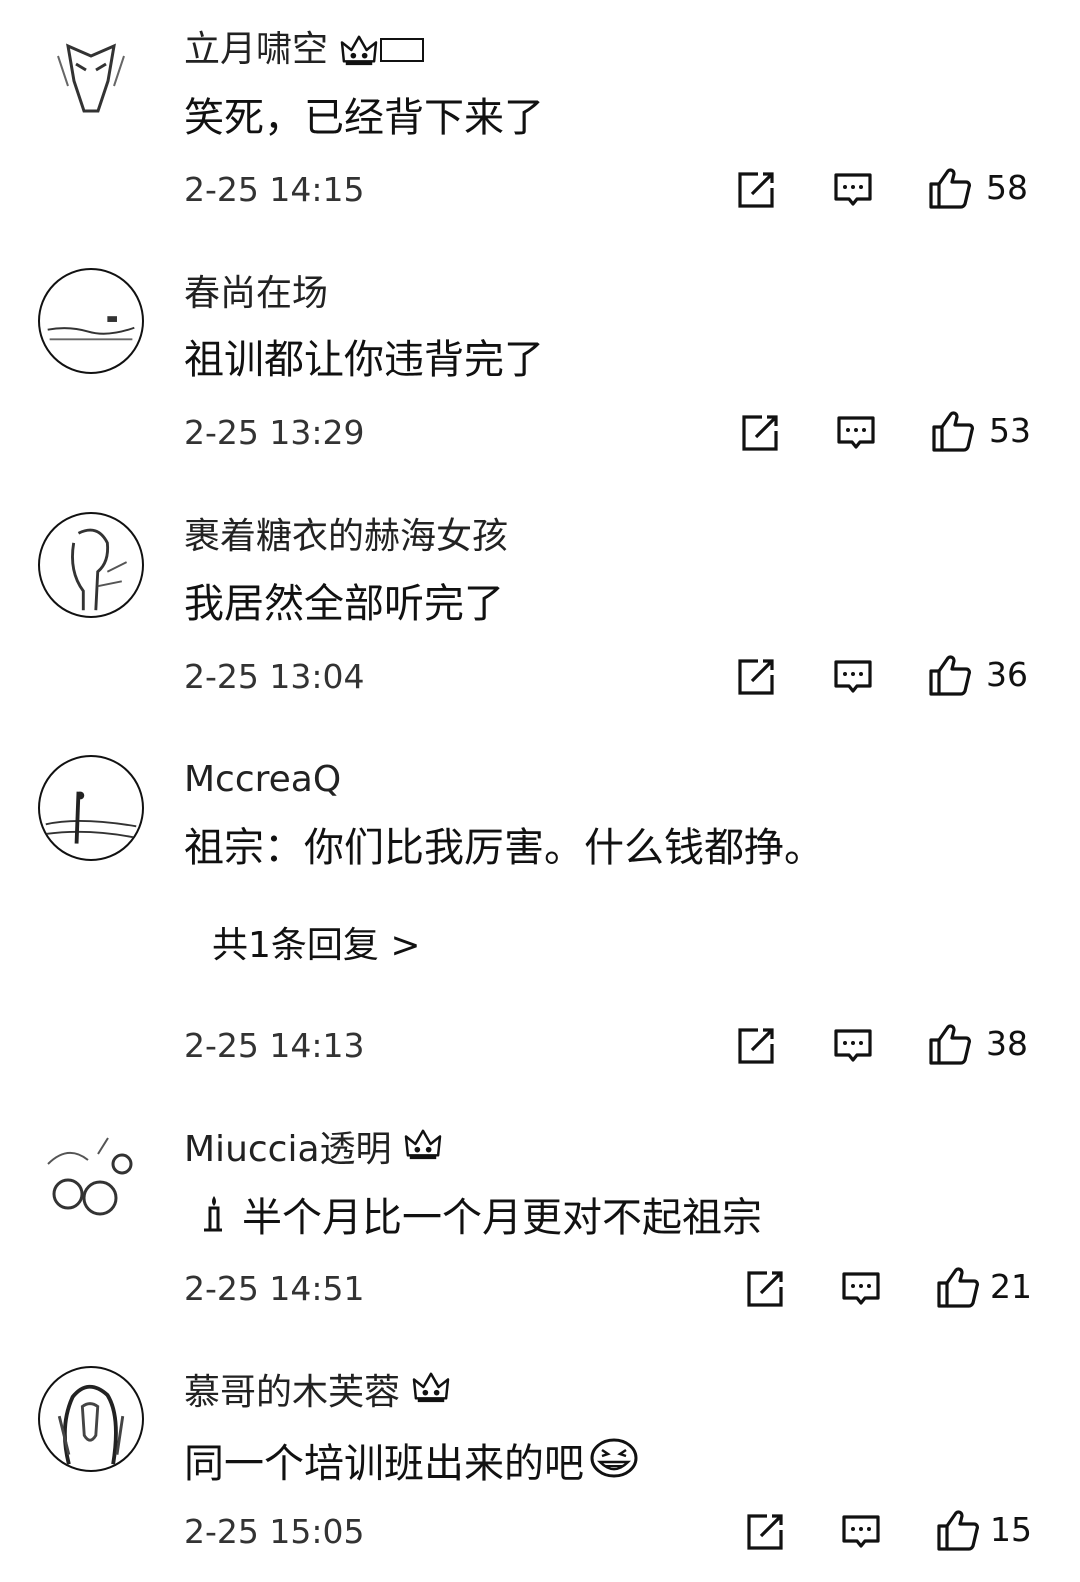 The width and height of the screenshot is (1080, 1582). What do you see at coordinates (274, 676) in the screenshot?
I see `timestamp: 2-25 13:04` at bounding box center [274, 676].